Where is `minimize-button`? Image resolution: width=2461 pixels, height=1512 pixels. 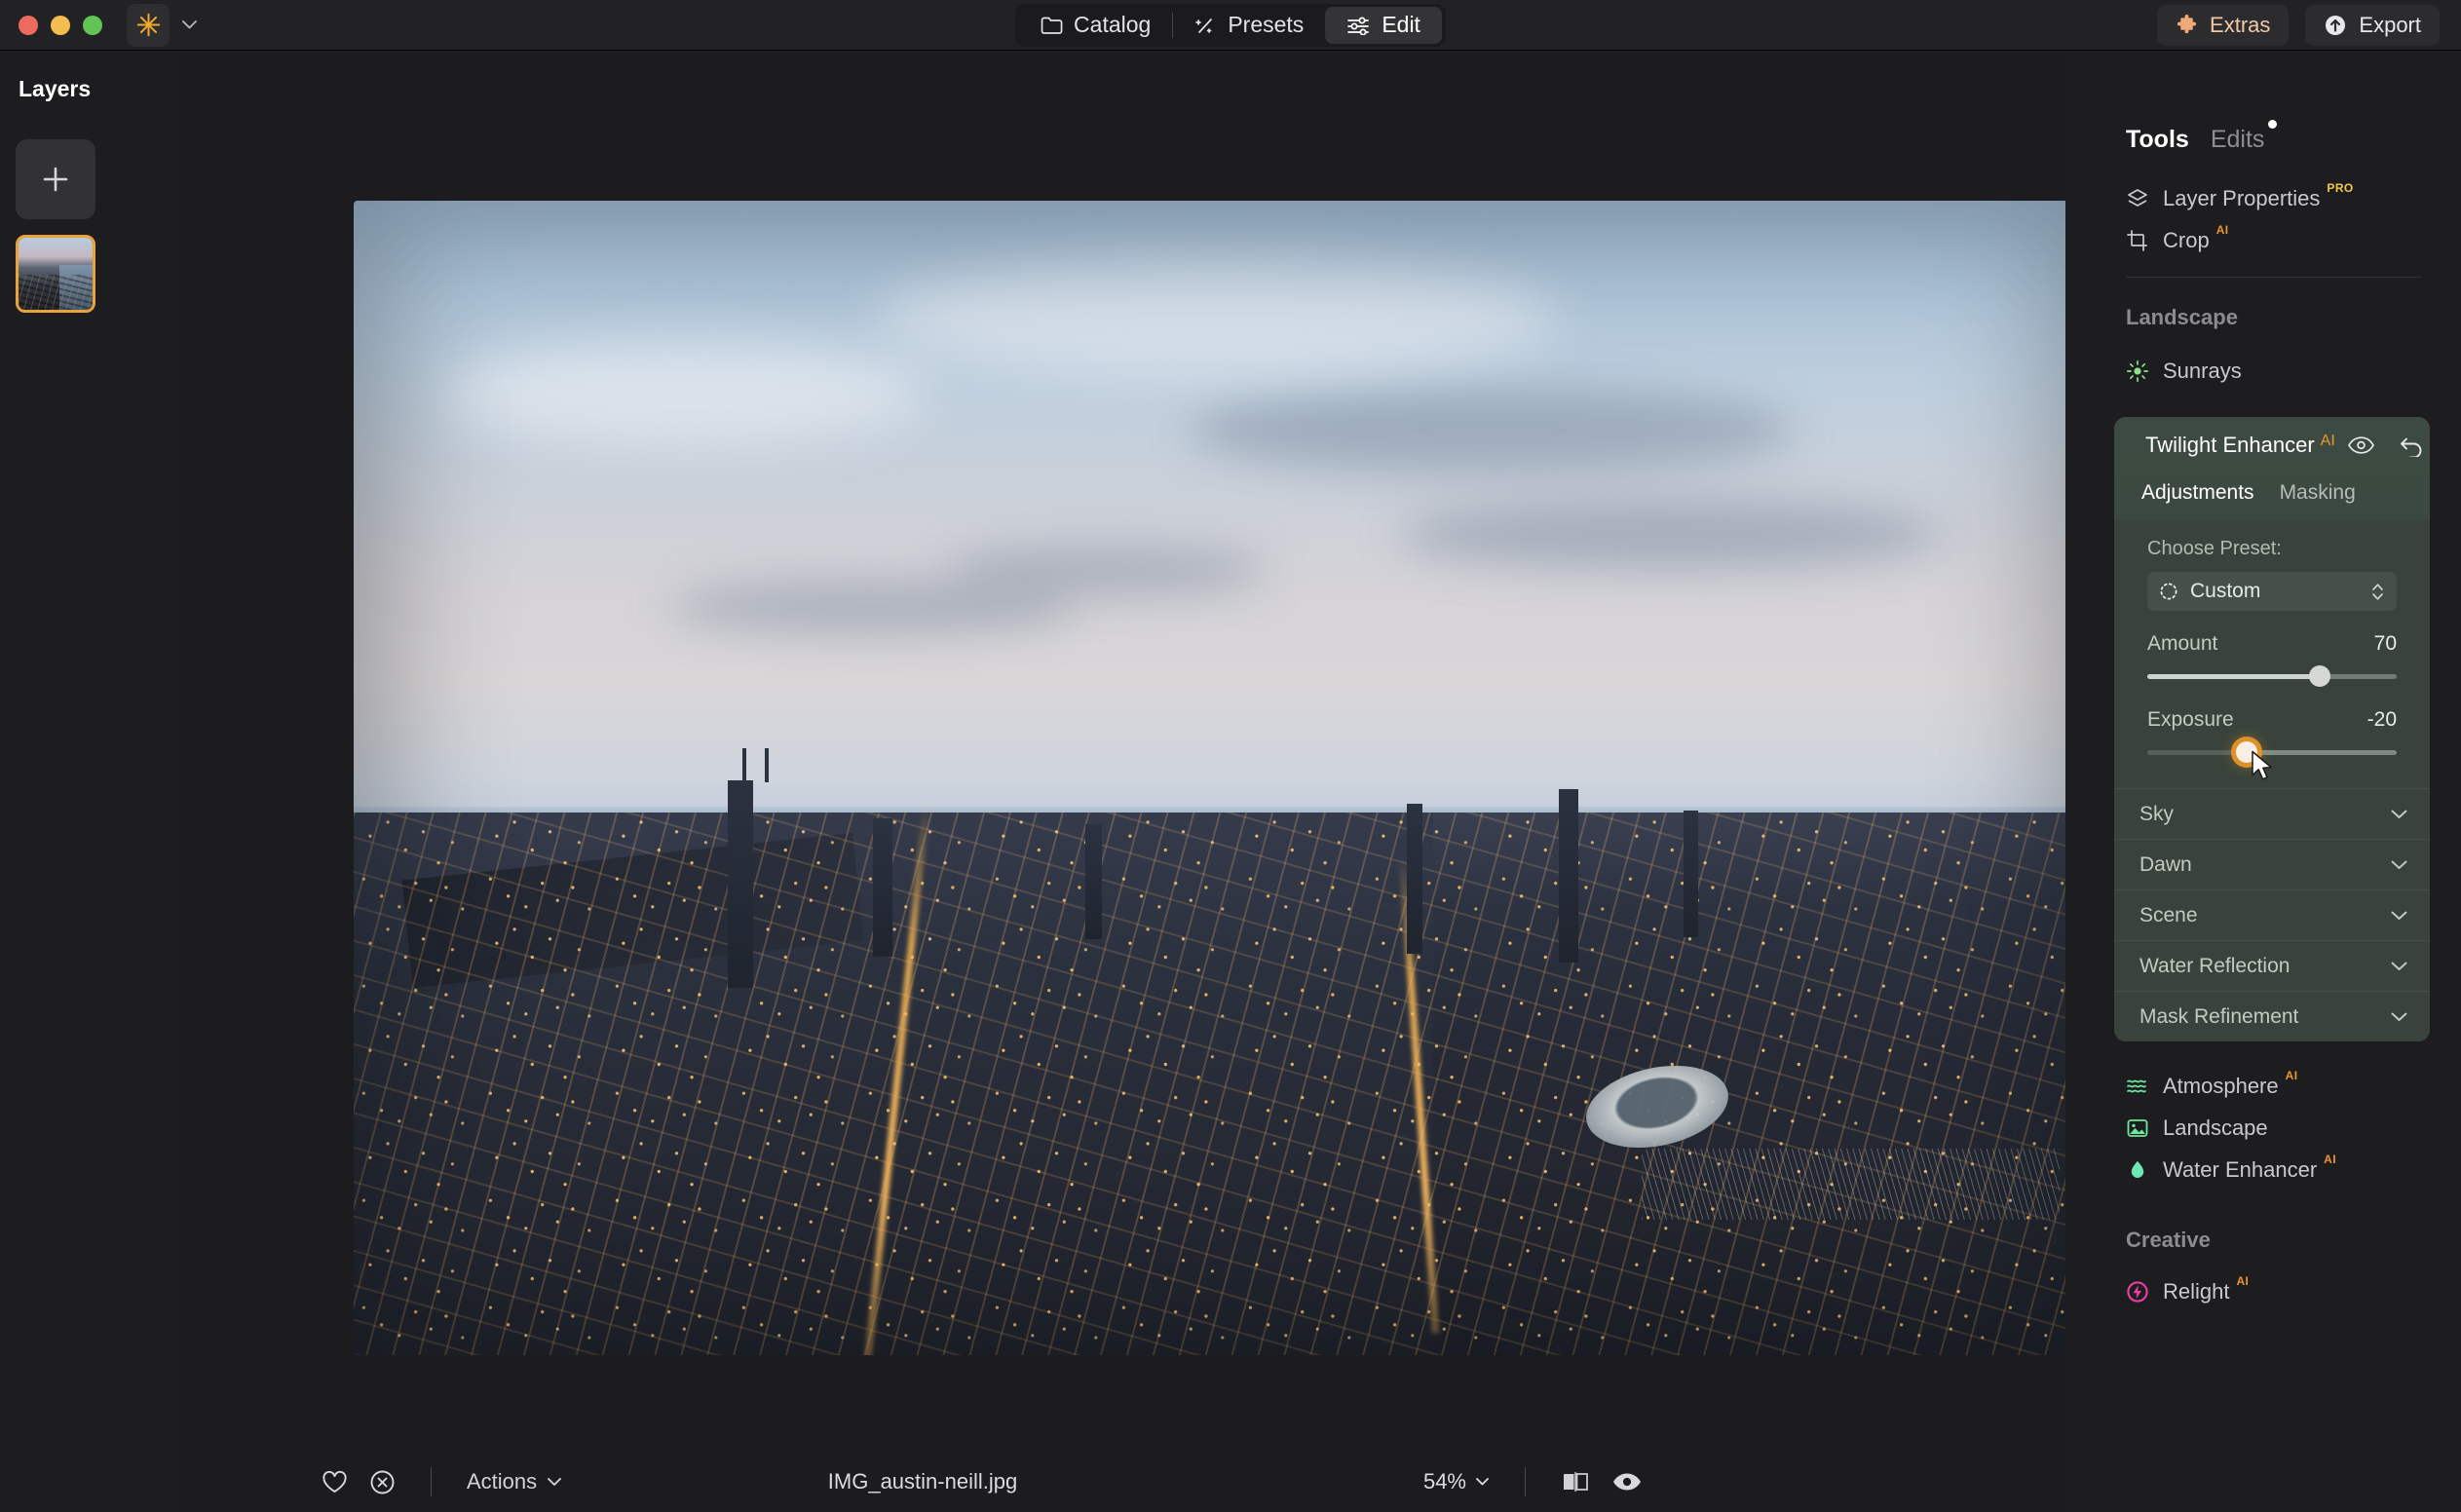 minimize-button is located at coordinates (60, 25).